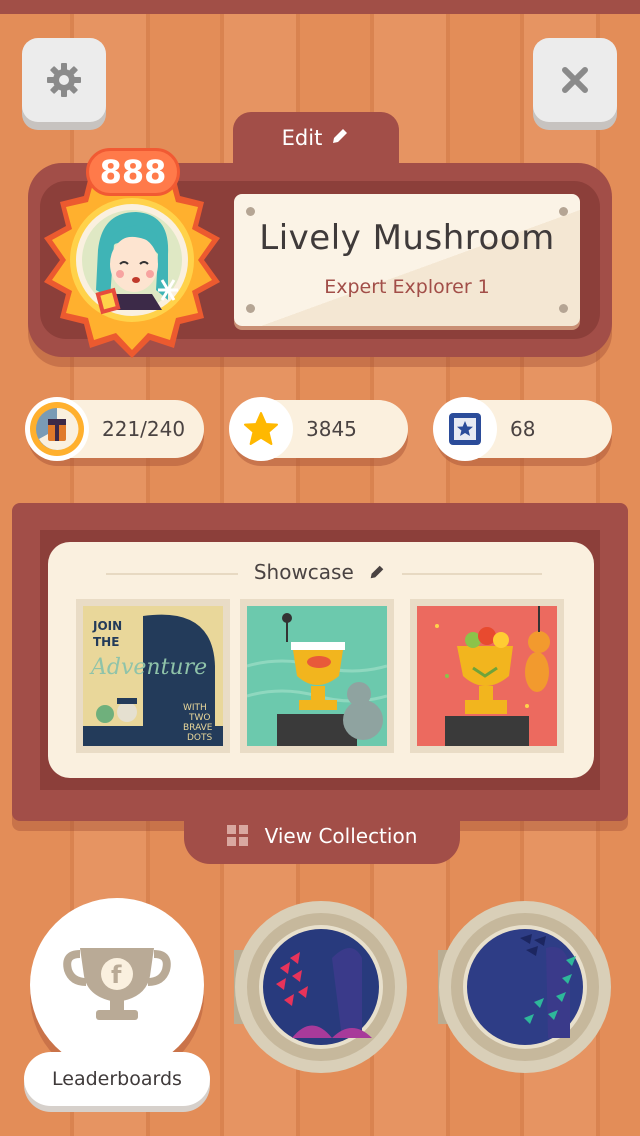 The height and width of the screenshot is (1136, 640). I want to click on leaderboards-button: f, so click(117, 985).